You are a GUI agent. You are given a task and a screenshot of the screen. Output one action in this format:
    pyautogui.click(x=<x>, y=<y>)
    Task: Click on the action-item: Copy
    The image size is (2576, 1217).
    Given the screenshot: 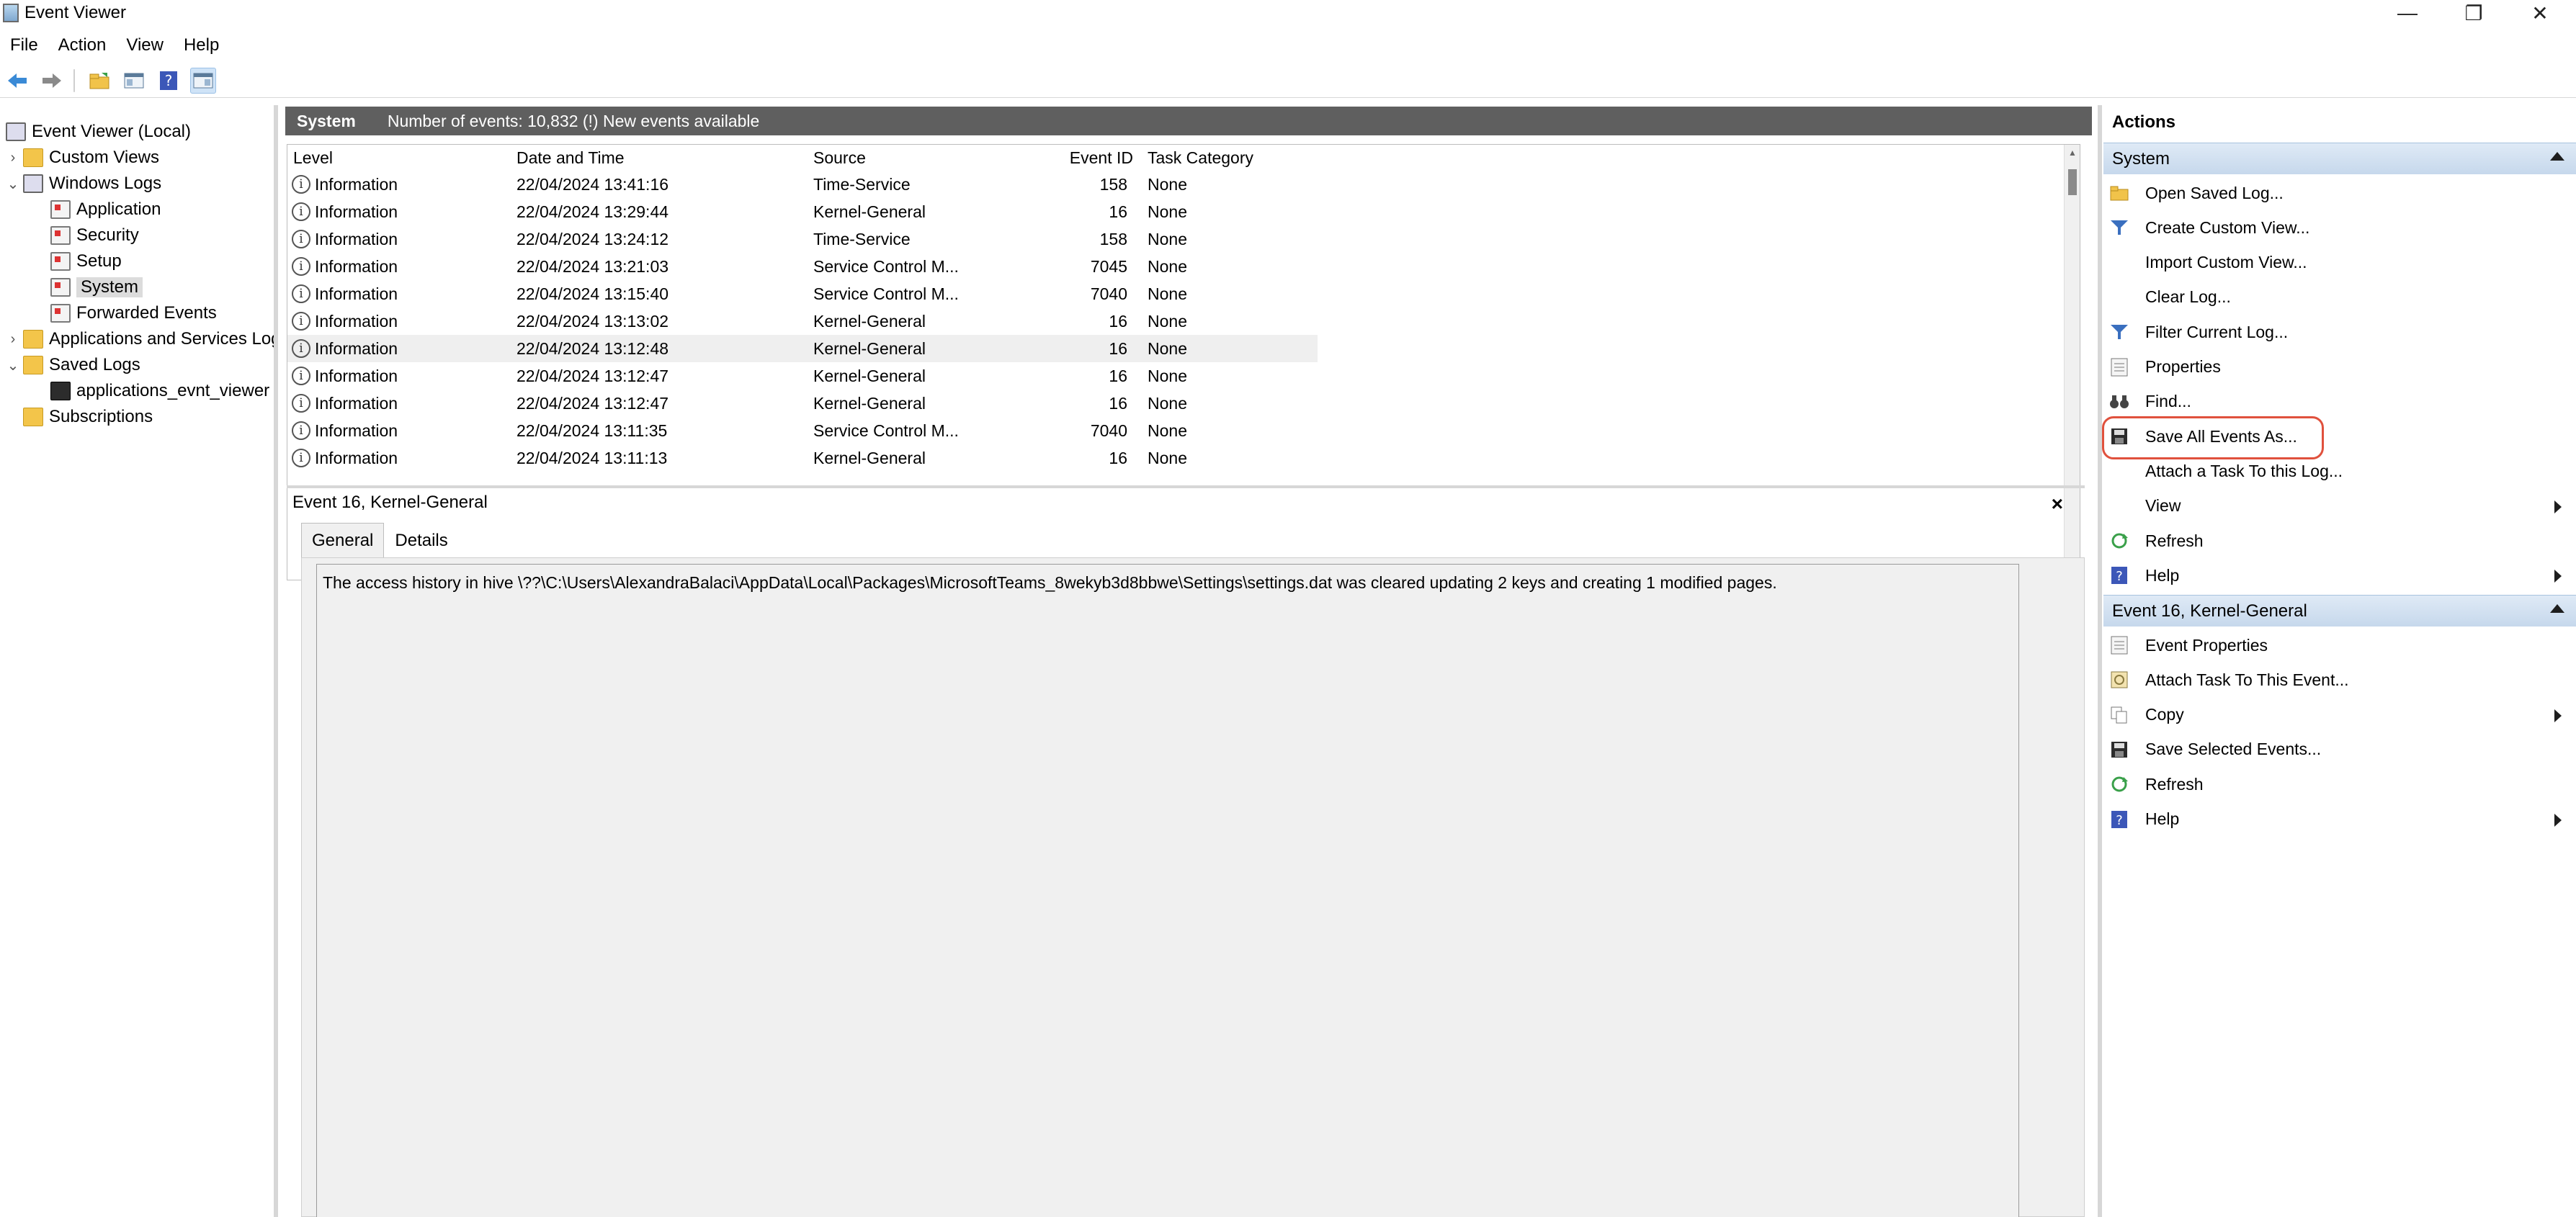 What is the action you would take?
    pyautogui.click(x=2339, y=715)
    